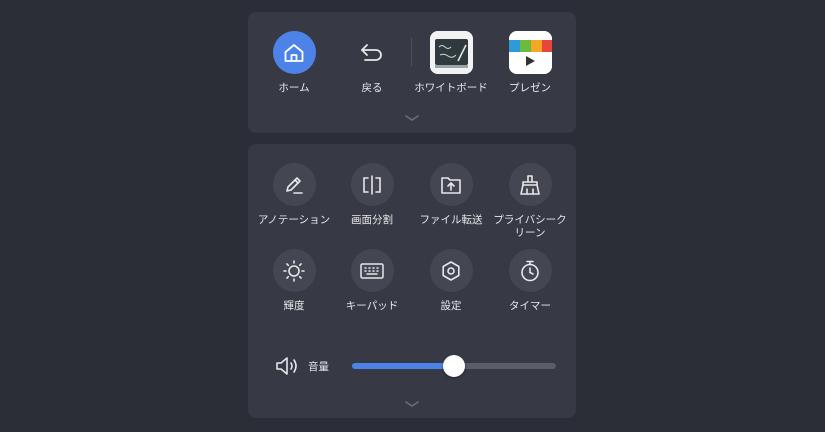 This screenshot has height=432, width=825. What do you see at coordinates (294, 88) in the screenshot?
I see `home-label: ホーム` at bounding box center [294, 88].